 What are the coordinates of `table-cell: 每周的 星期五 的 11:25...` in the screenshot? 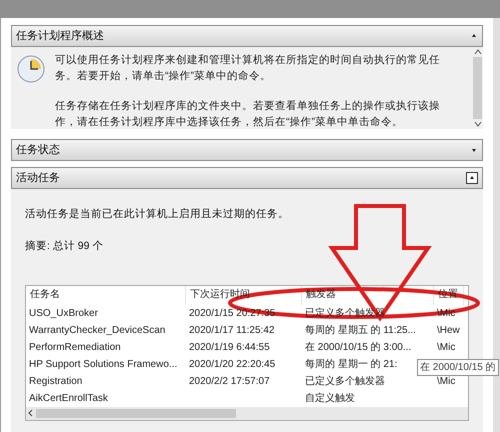 It's located at (360, 330).